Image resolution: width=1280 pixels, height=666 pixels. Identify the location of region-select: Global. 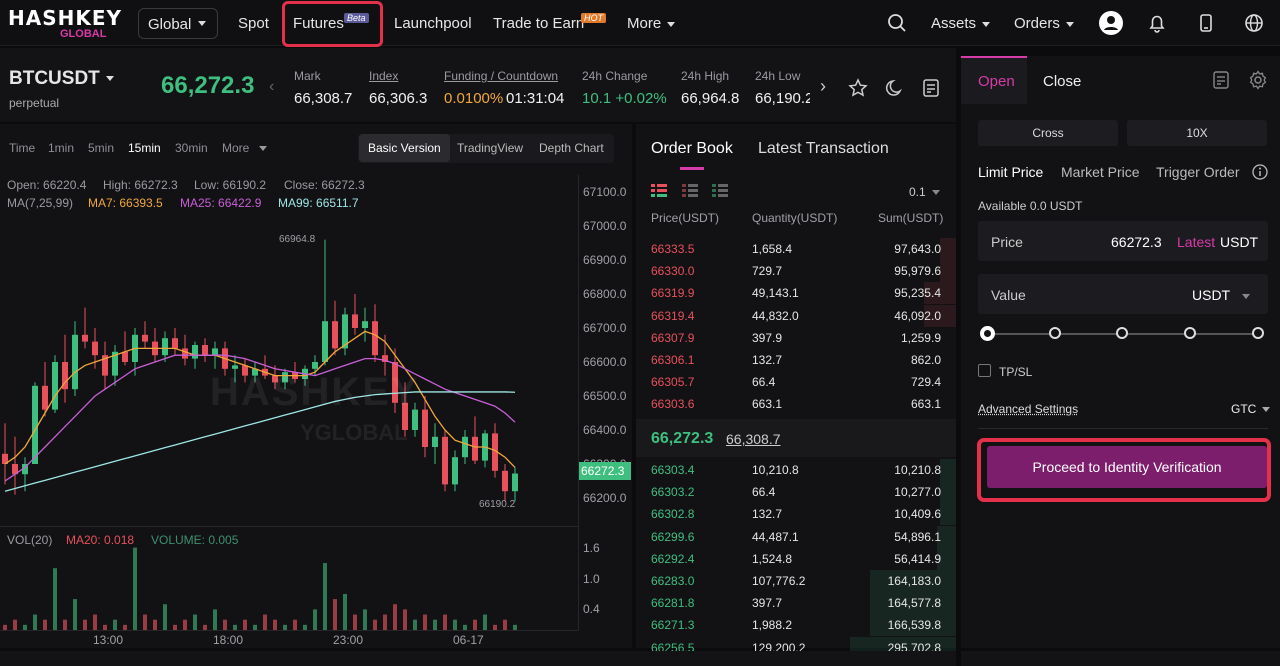
(178, 23).